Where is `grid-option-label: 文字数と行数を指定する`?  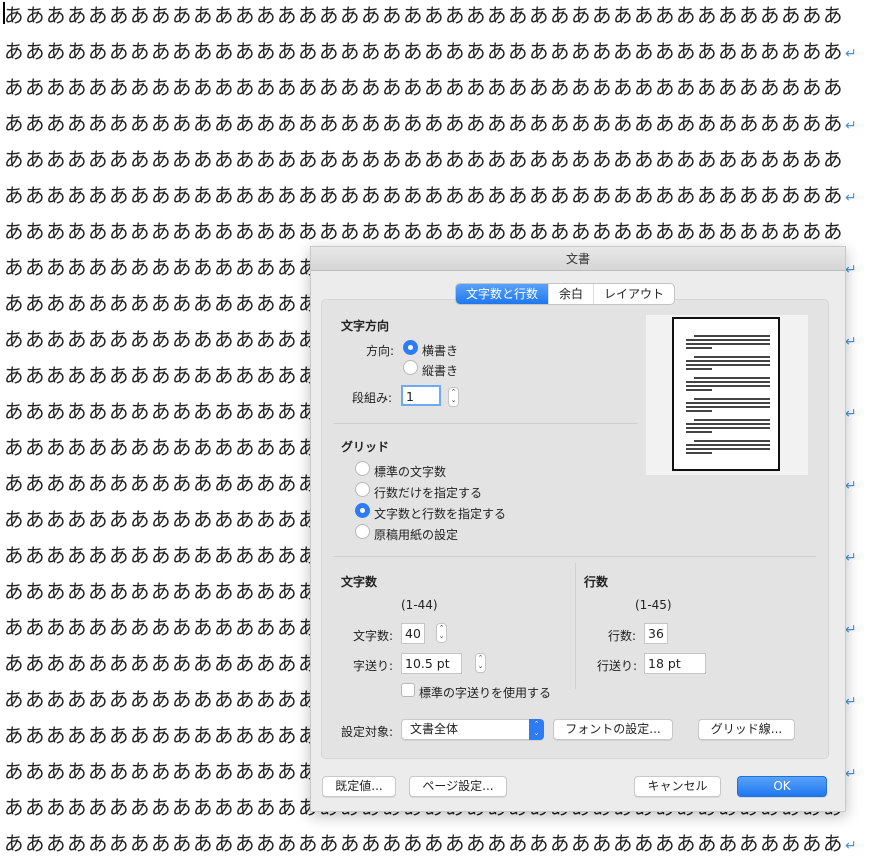 grid-option-label: 文字数と行数を指定する is located at coordinates (440, 514).